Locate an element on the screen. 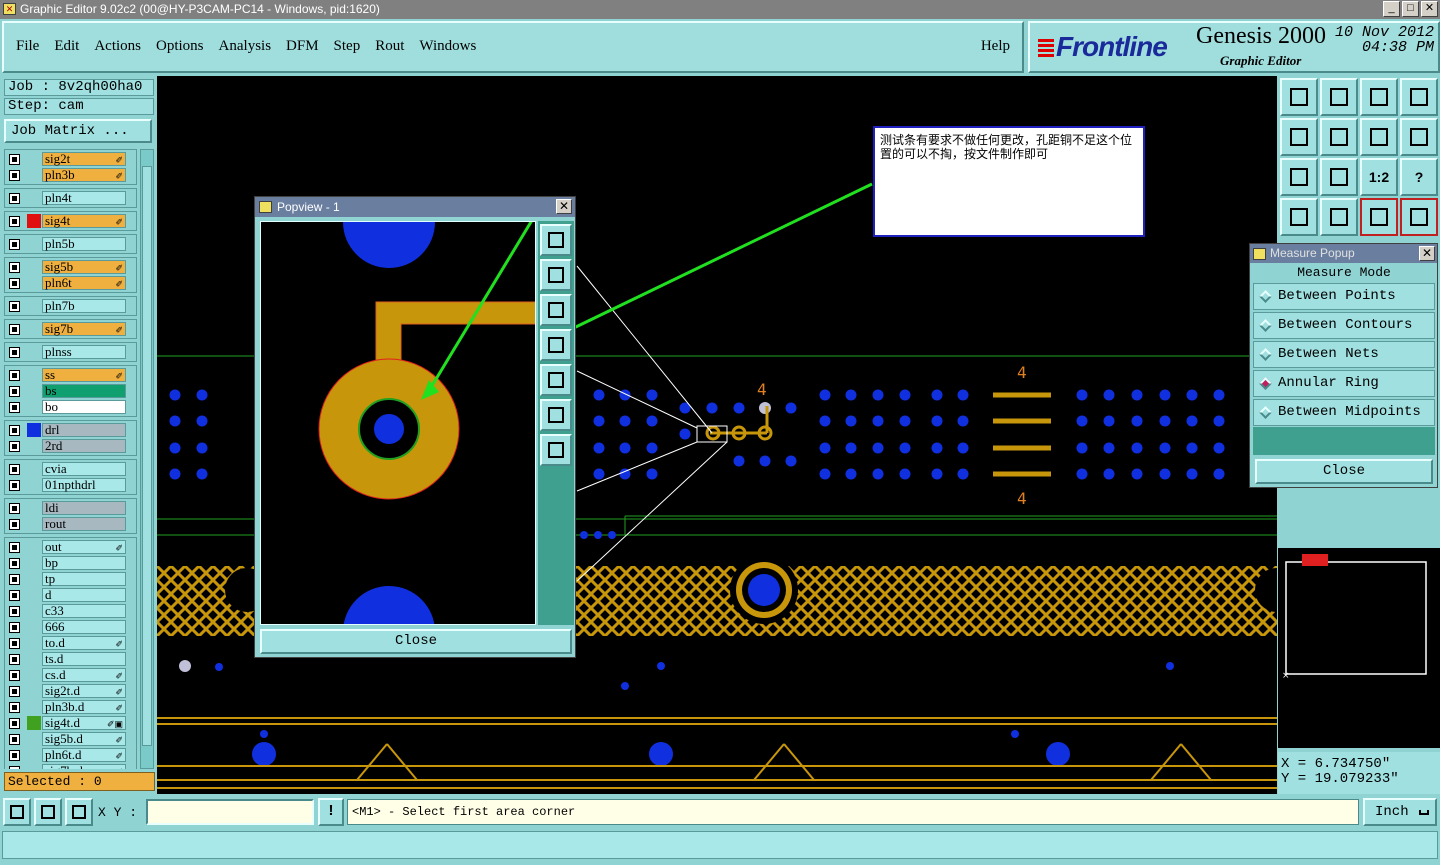 The width and height of the screenshot is (1440, 865). zoom-home-icon is located at coordinates (556, 450).